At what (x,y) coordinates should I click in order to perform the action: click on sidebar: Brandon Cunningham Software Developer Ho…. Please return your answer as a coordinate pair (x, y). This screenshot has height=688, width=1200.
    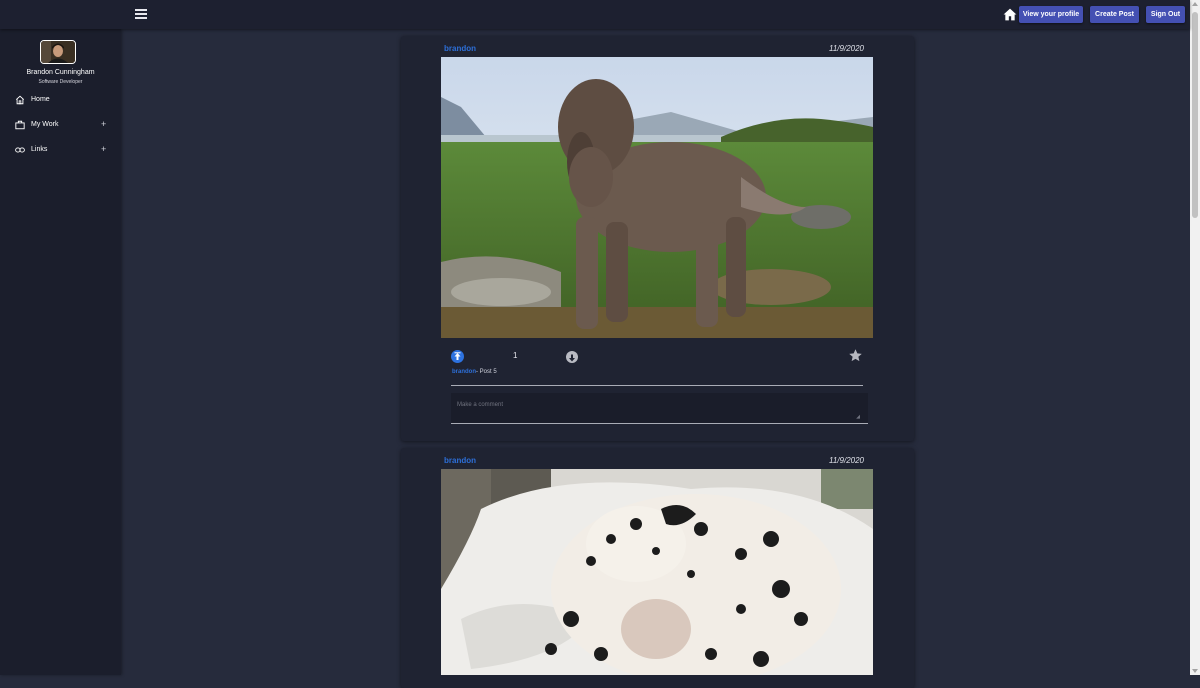
    Looking at the image, I should click on (60, 352).